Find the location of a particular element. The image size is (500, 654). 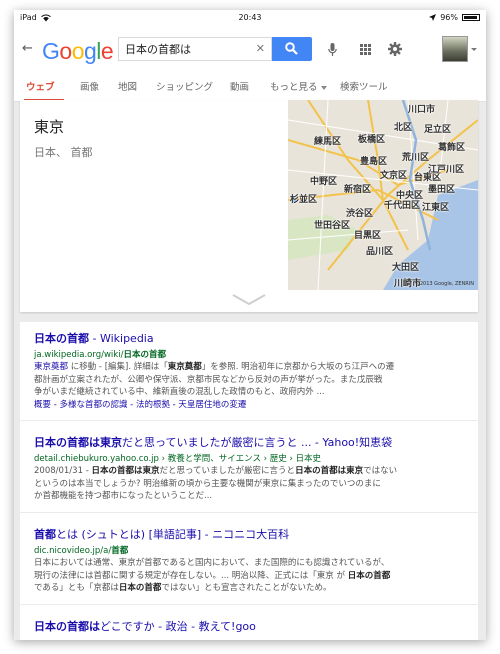

search-button is located at coordinates (292, 49).